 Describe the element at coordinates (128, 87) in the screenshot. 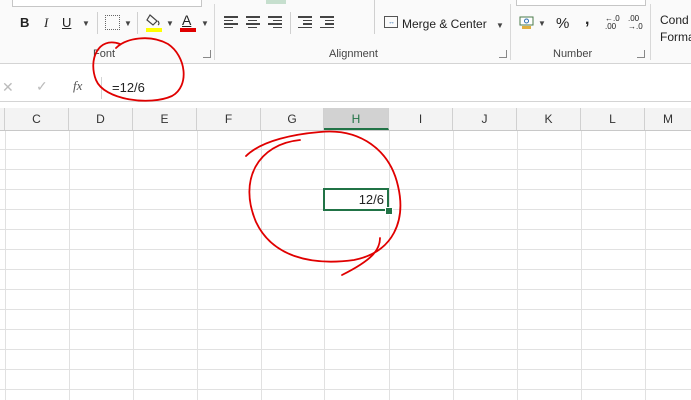

I see `formula-input: =12/6` at that location.